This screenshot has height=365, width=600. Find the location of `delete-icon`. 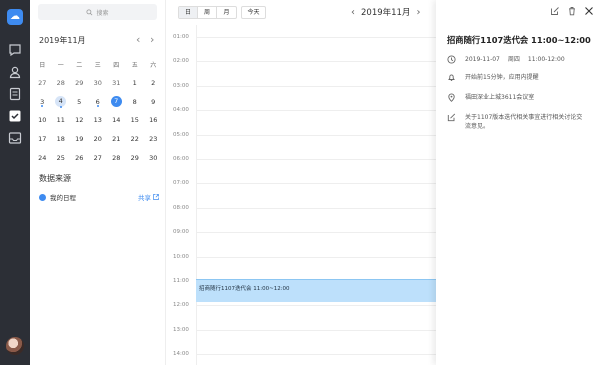

delete-icon is located at coordinates (572, 11).